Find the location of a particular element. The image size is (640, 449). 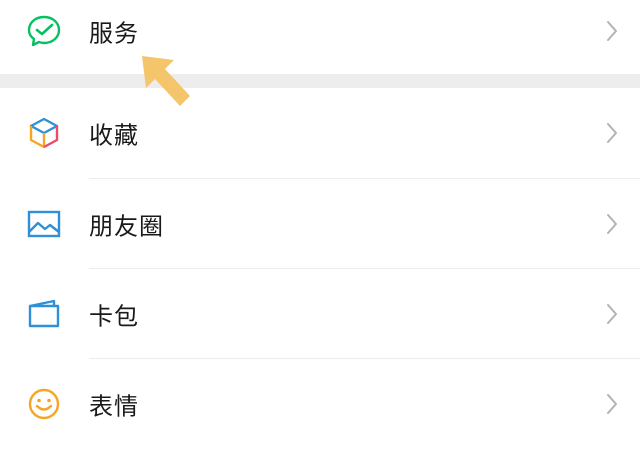

annotation-arrow-icon is located at coordinates (167, 82).